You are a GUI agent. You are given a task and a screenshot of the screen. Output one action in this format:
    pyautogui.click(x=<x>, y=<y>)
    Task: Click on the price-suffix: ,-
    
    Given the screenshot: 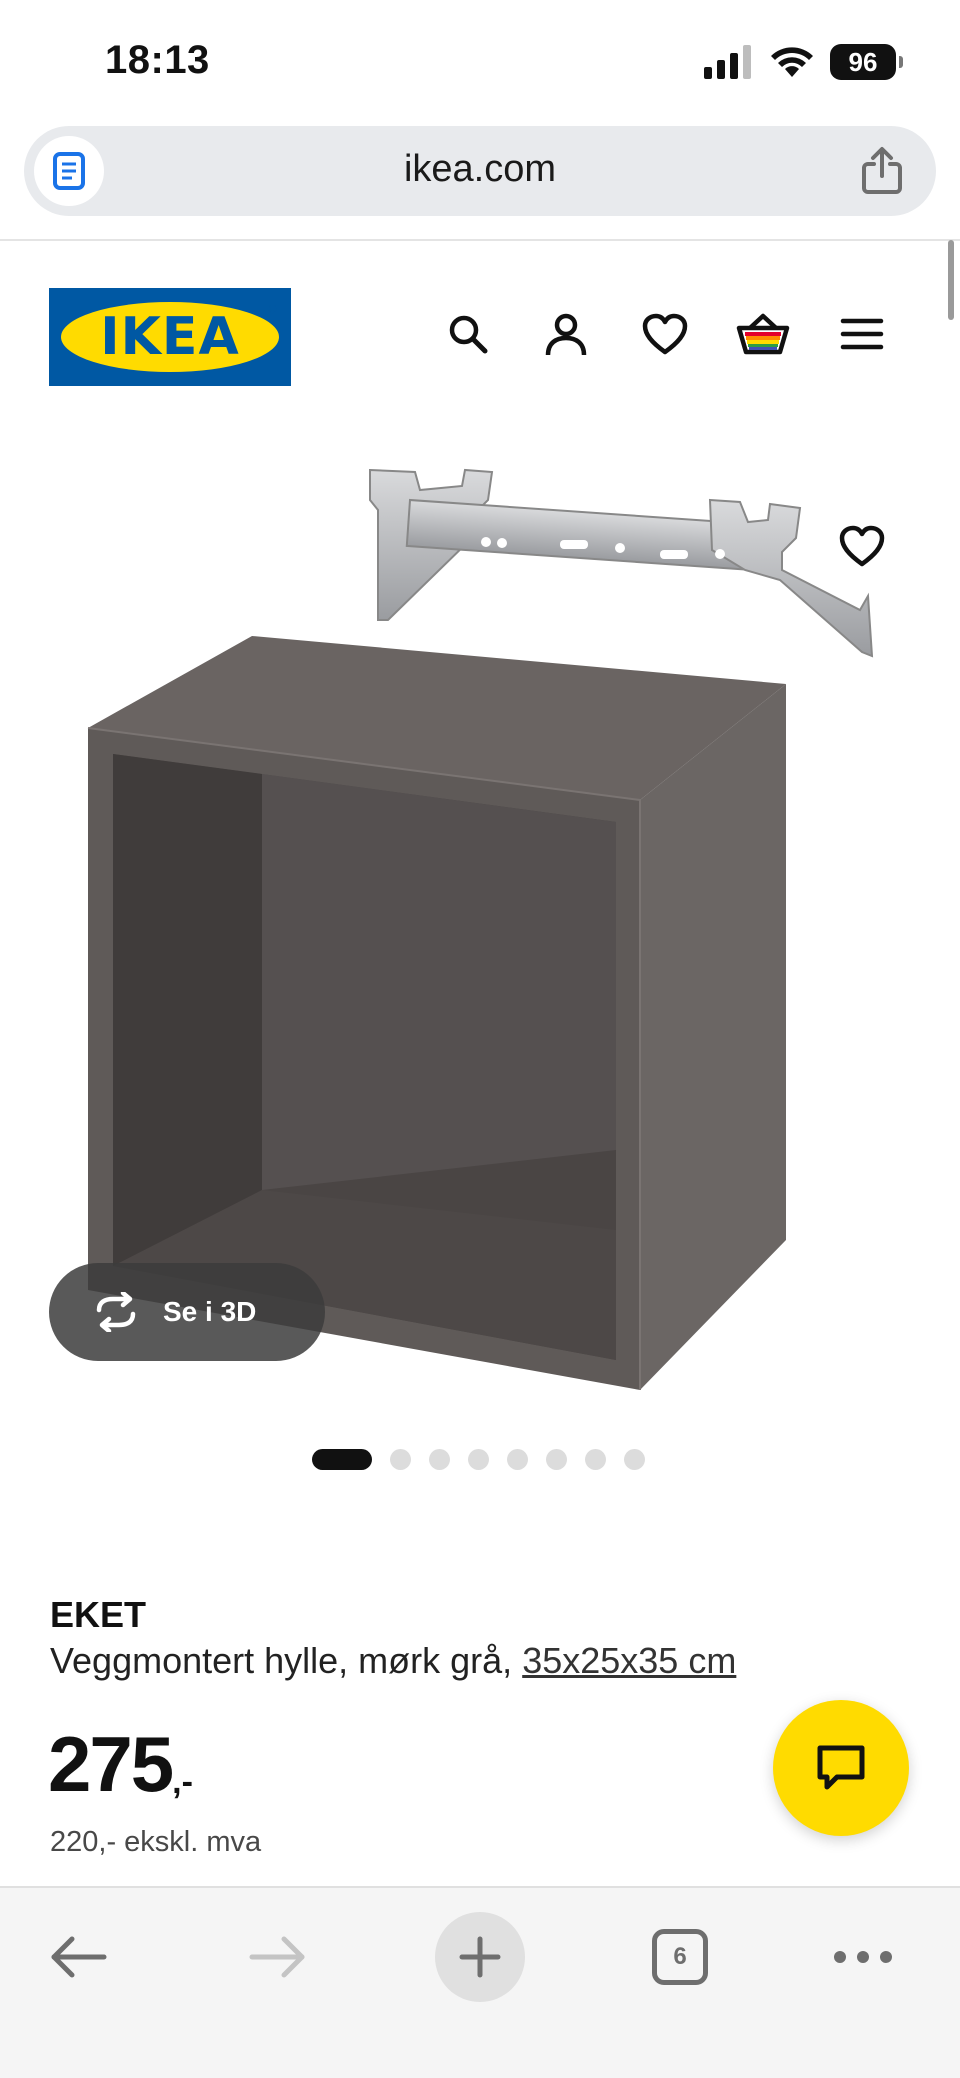 What is the action you would take?
    pyautogui.click(x=182, y=1782)
    